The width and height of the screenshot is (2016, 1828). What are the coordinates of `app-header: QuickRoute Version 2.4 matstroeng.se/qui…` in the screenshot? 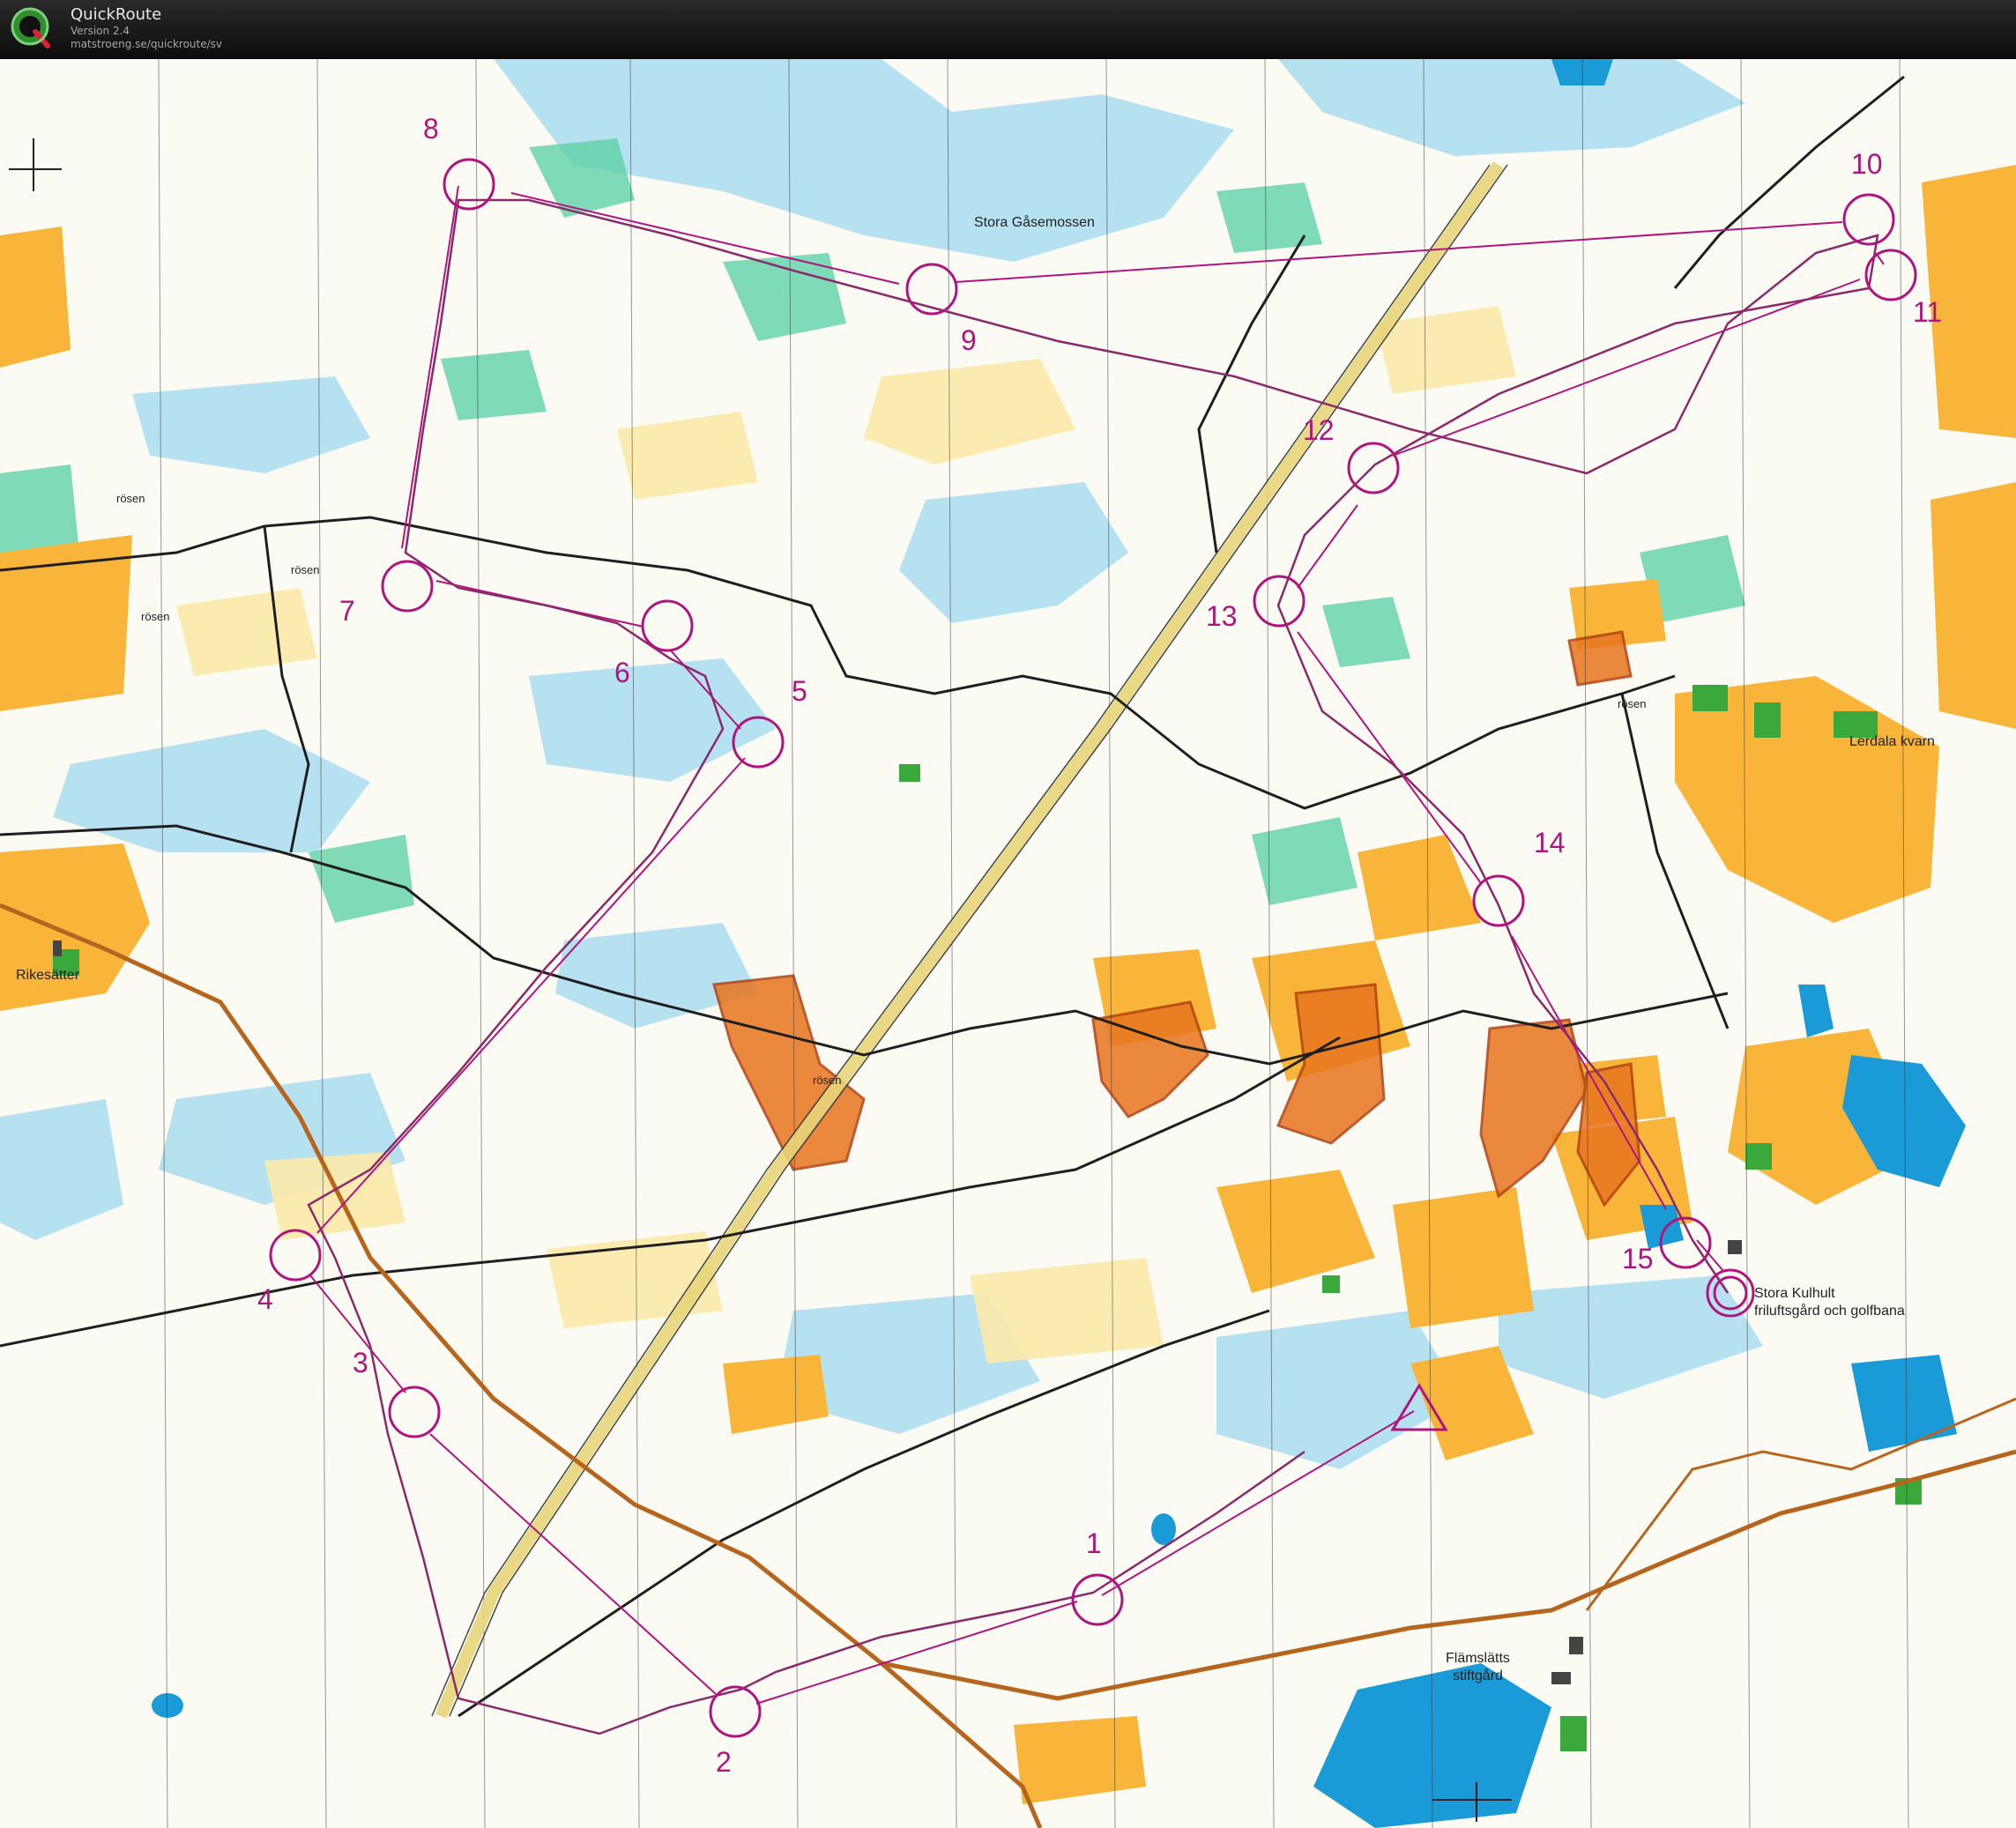 It's located at (1008, 29).